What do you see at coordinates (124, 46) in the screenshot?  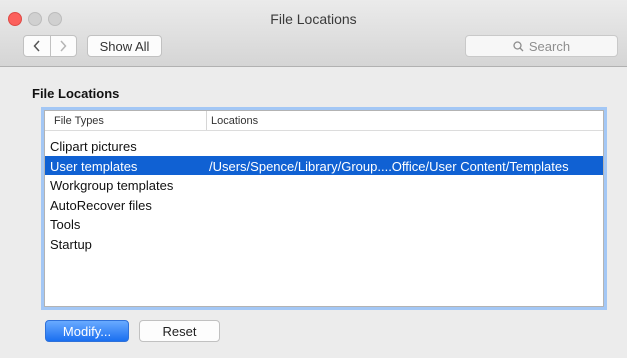 I see `show-all-button: Show All` at bounding box center [124, 46].